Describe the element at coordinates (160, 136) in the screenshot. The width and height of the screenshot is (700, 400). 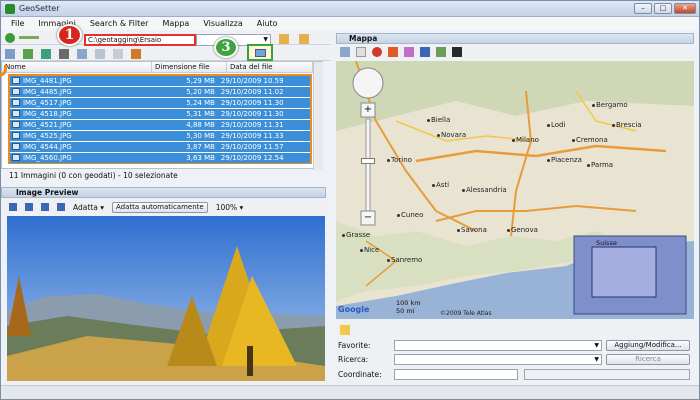
I see `file-row: IMG_4525.JPG 5,30 MB 29/10/2009 11.33` at that location.